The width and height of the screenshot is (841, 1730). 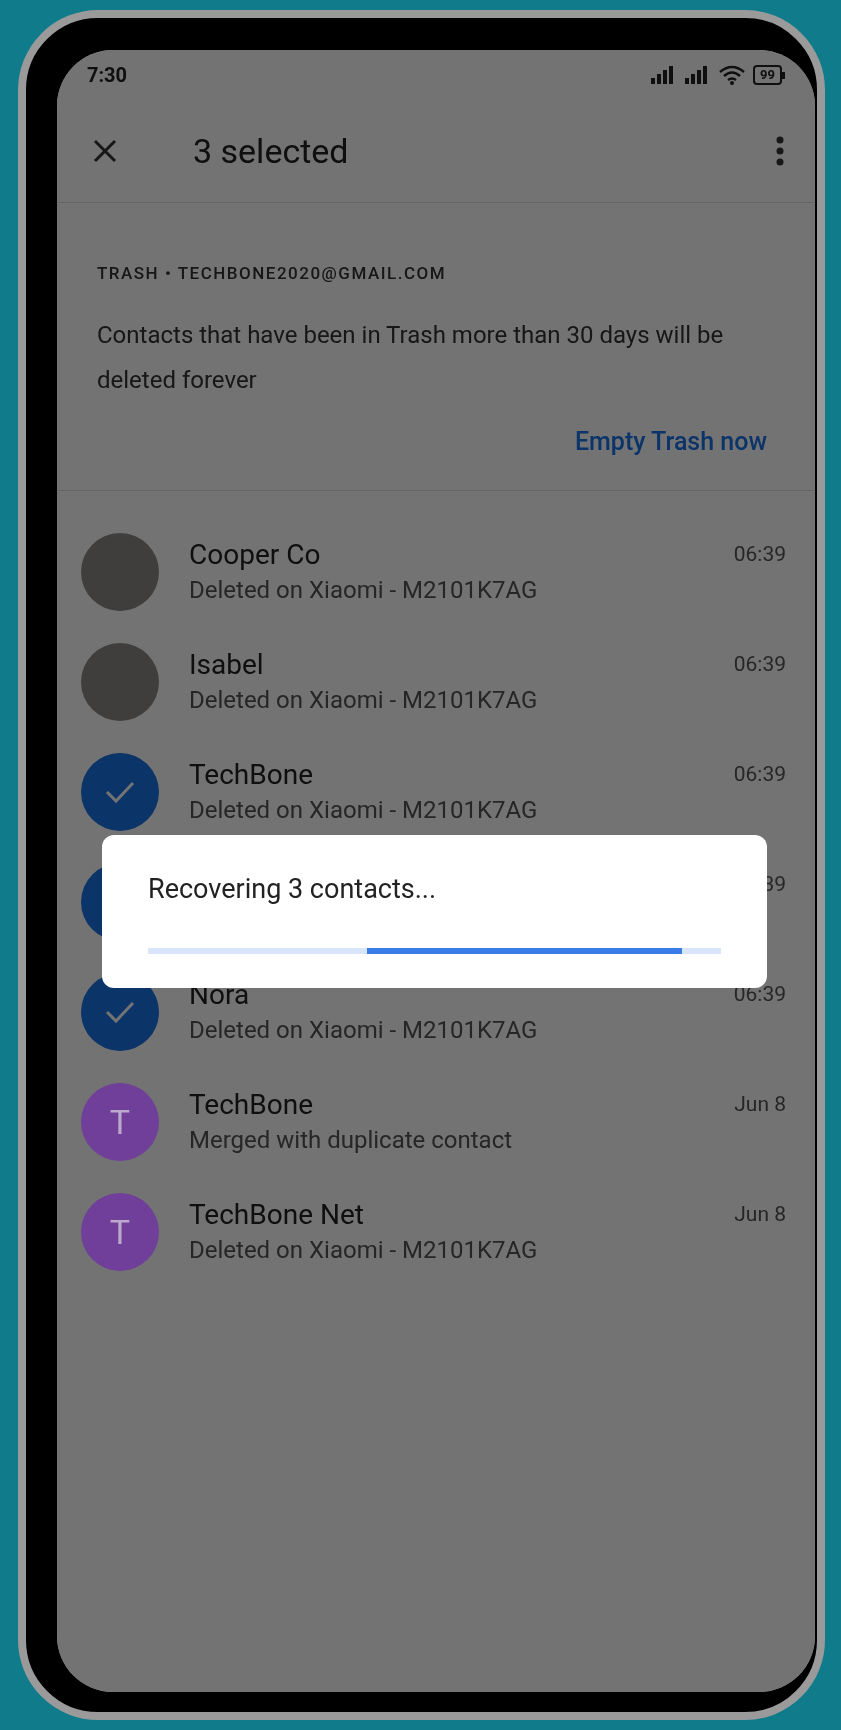 I want to click on more-options-icon, so click(x=780, y=151).